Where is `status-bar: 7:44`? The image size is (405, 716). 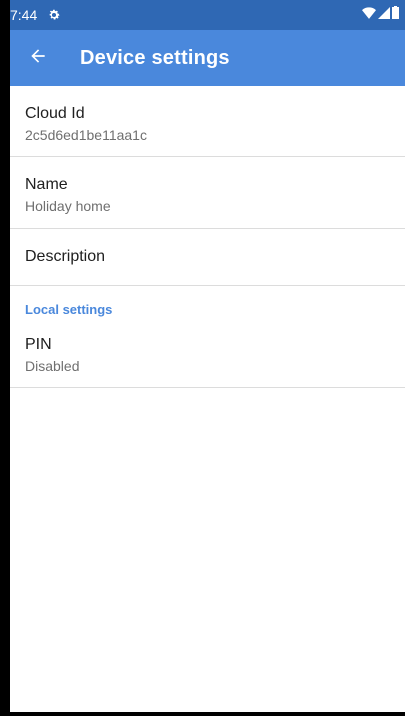
status-bar: 7:44 is located at coordinates (207, 15).